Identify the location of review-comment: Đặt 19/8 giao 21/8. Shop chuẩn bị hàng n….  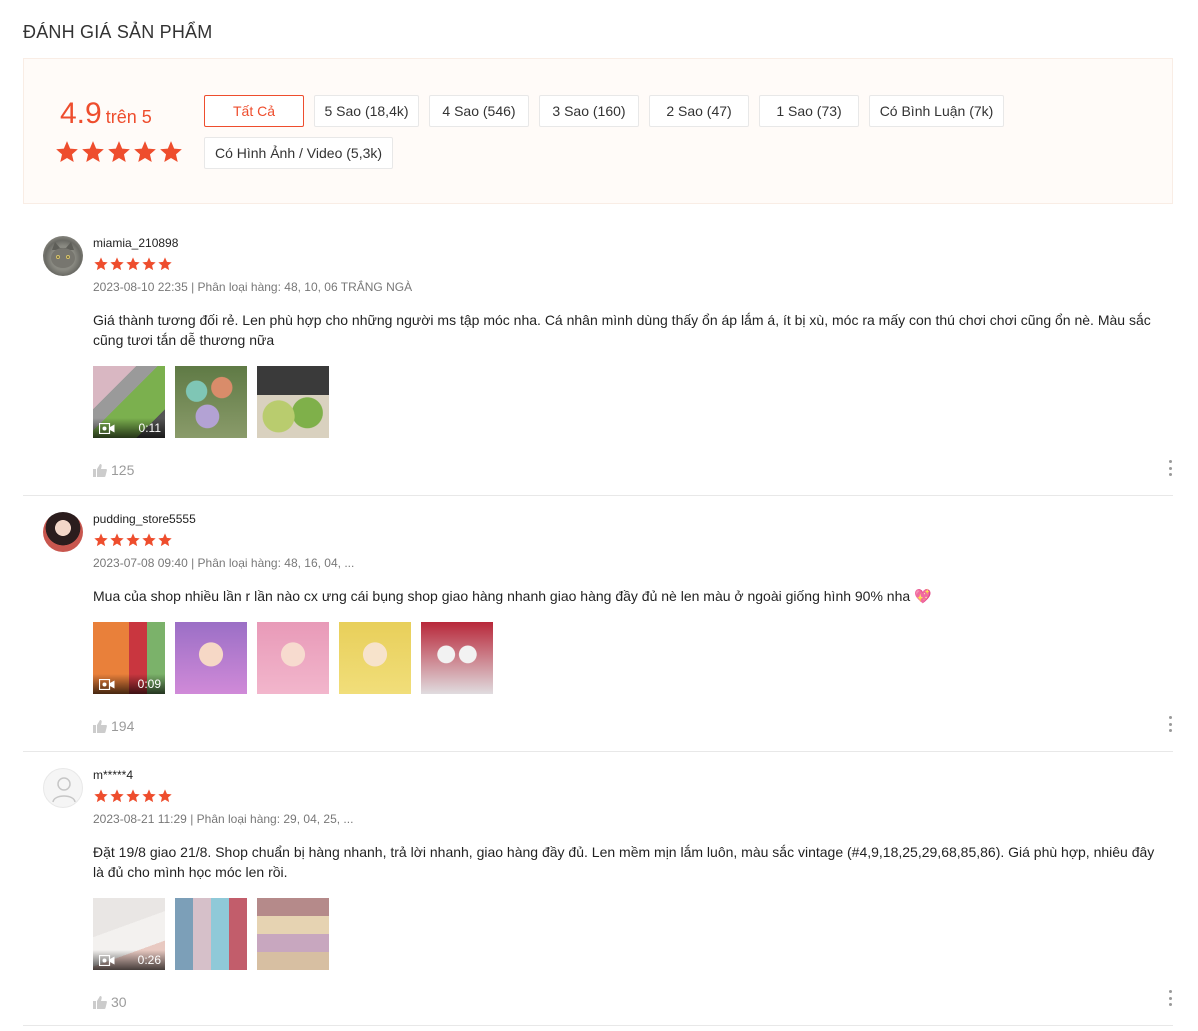
(624, 862).